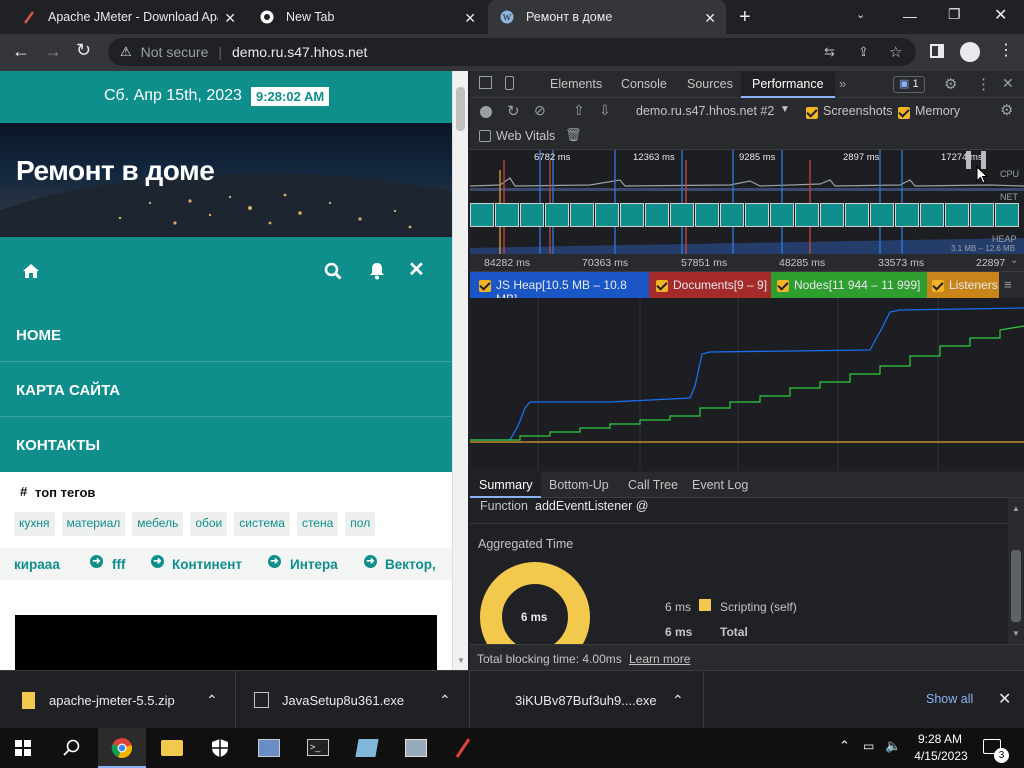  Describe the element at coordinates (209, 524) in the screenshot. I see `tag-link: обои` at that location.